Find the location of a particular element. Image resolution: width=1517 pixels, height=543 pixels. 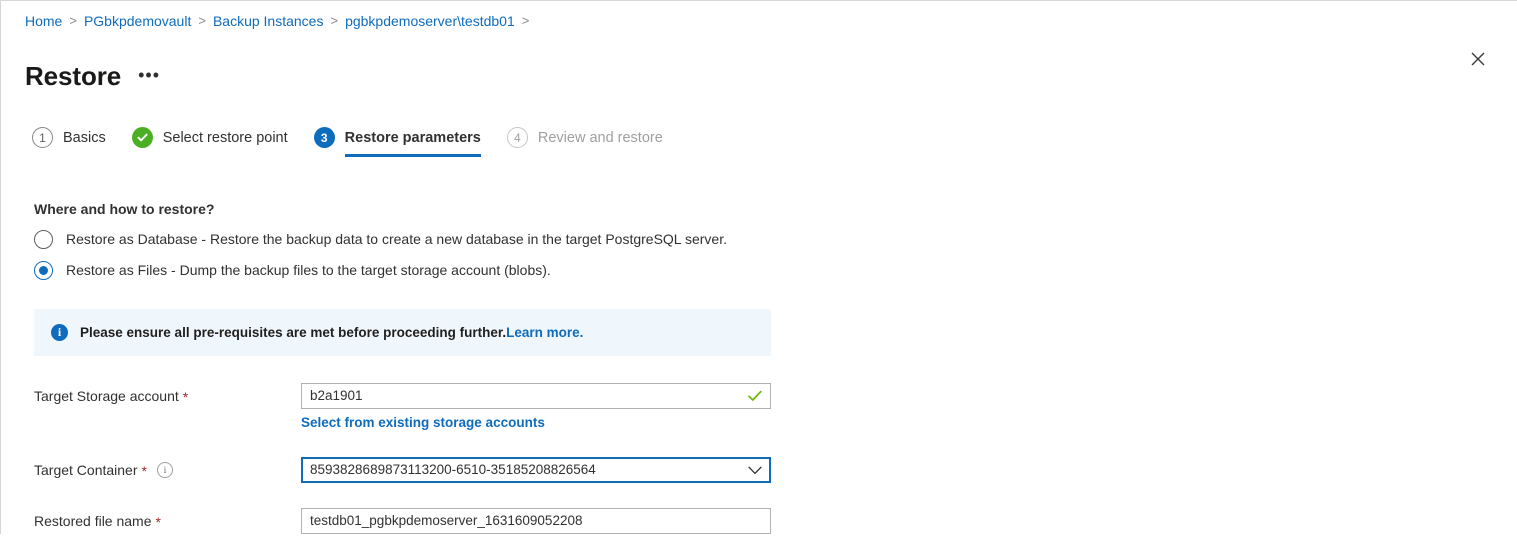

wizard-step-basics: 1 Basics is located at coordinates (69, 142).